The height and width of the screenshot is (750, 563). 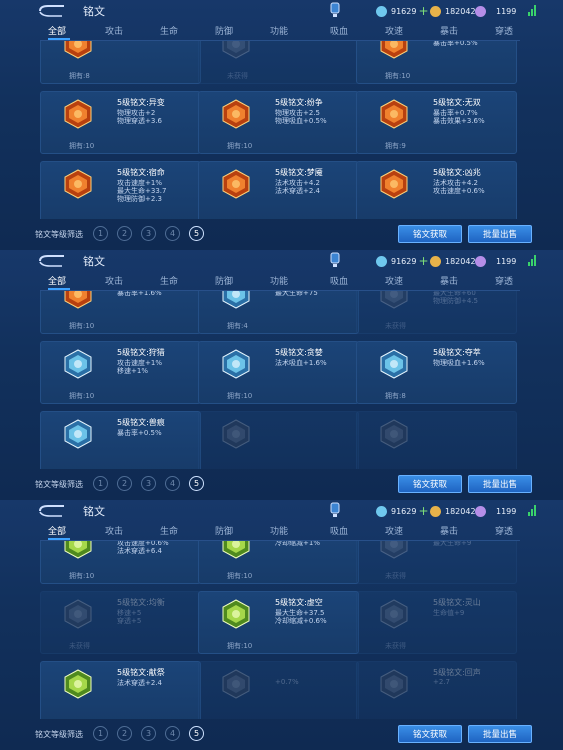 What do you see at coordinates (435, 11) in the screenshot?
I see `gold-coin-icon` at bounding box center [435, 11].